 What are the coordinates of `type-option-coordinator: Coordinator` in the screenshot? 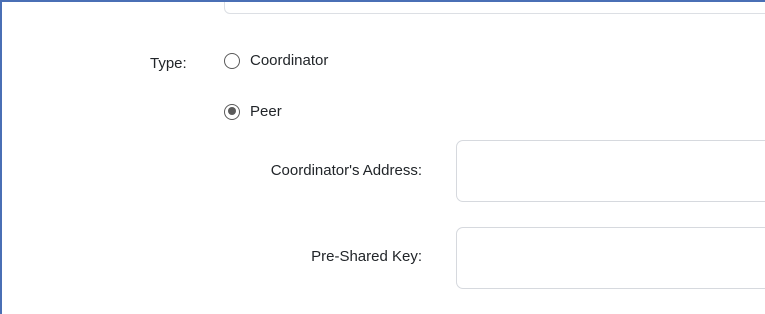 It's located at (276, 60).